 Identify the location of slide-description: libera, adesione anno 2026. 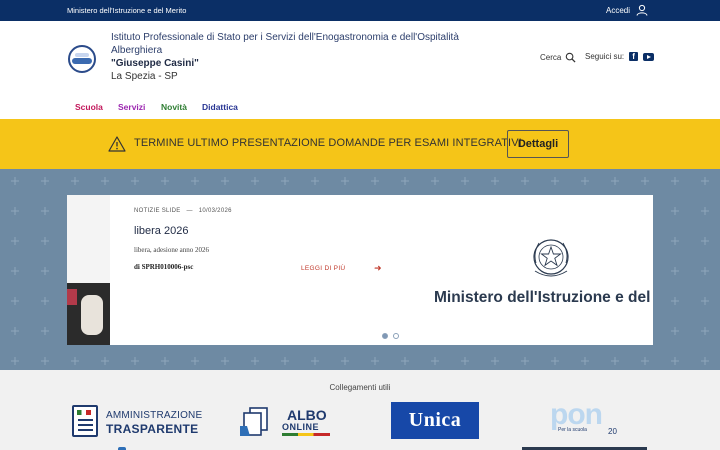
(172, 250).